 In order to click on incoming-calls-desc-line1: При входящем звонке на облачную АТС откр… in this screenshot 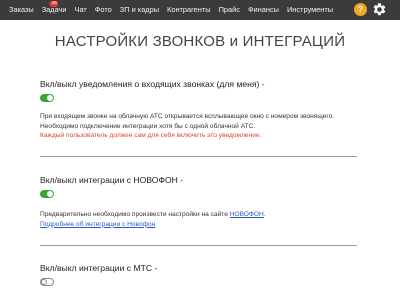, I will do `click(187, 116)`.